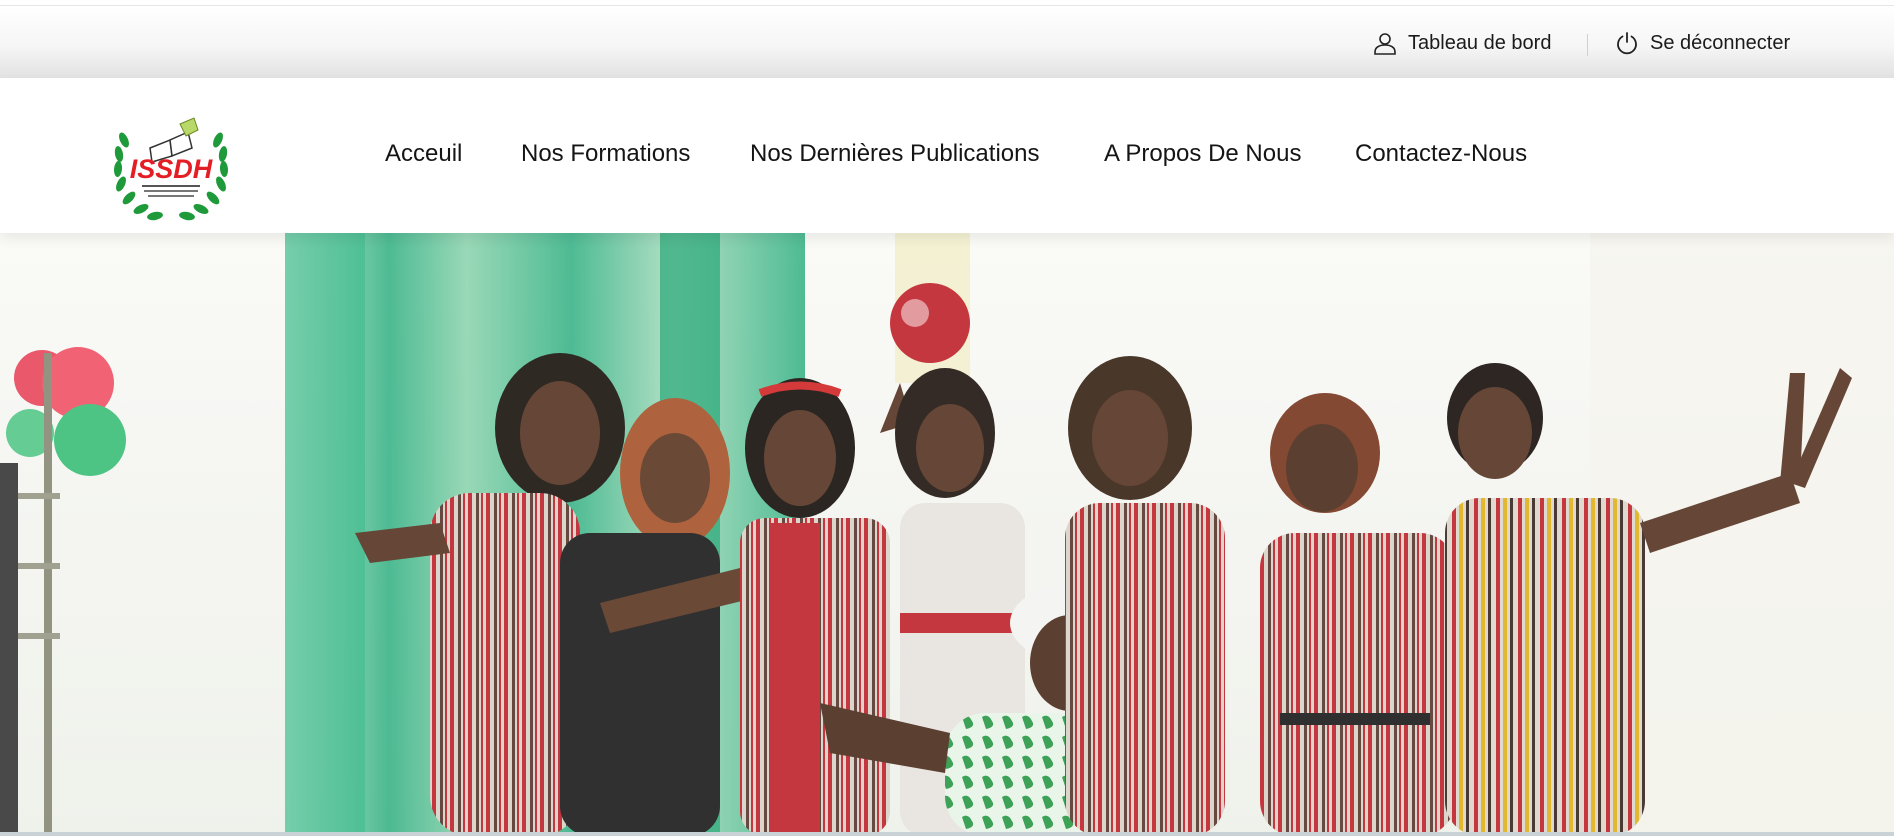  What do you see at coordinates (947, 42) in the screenshot?
I see `top-utility-bar: Tableau de bord Se déconnecter` at bounding box center [947, 42].